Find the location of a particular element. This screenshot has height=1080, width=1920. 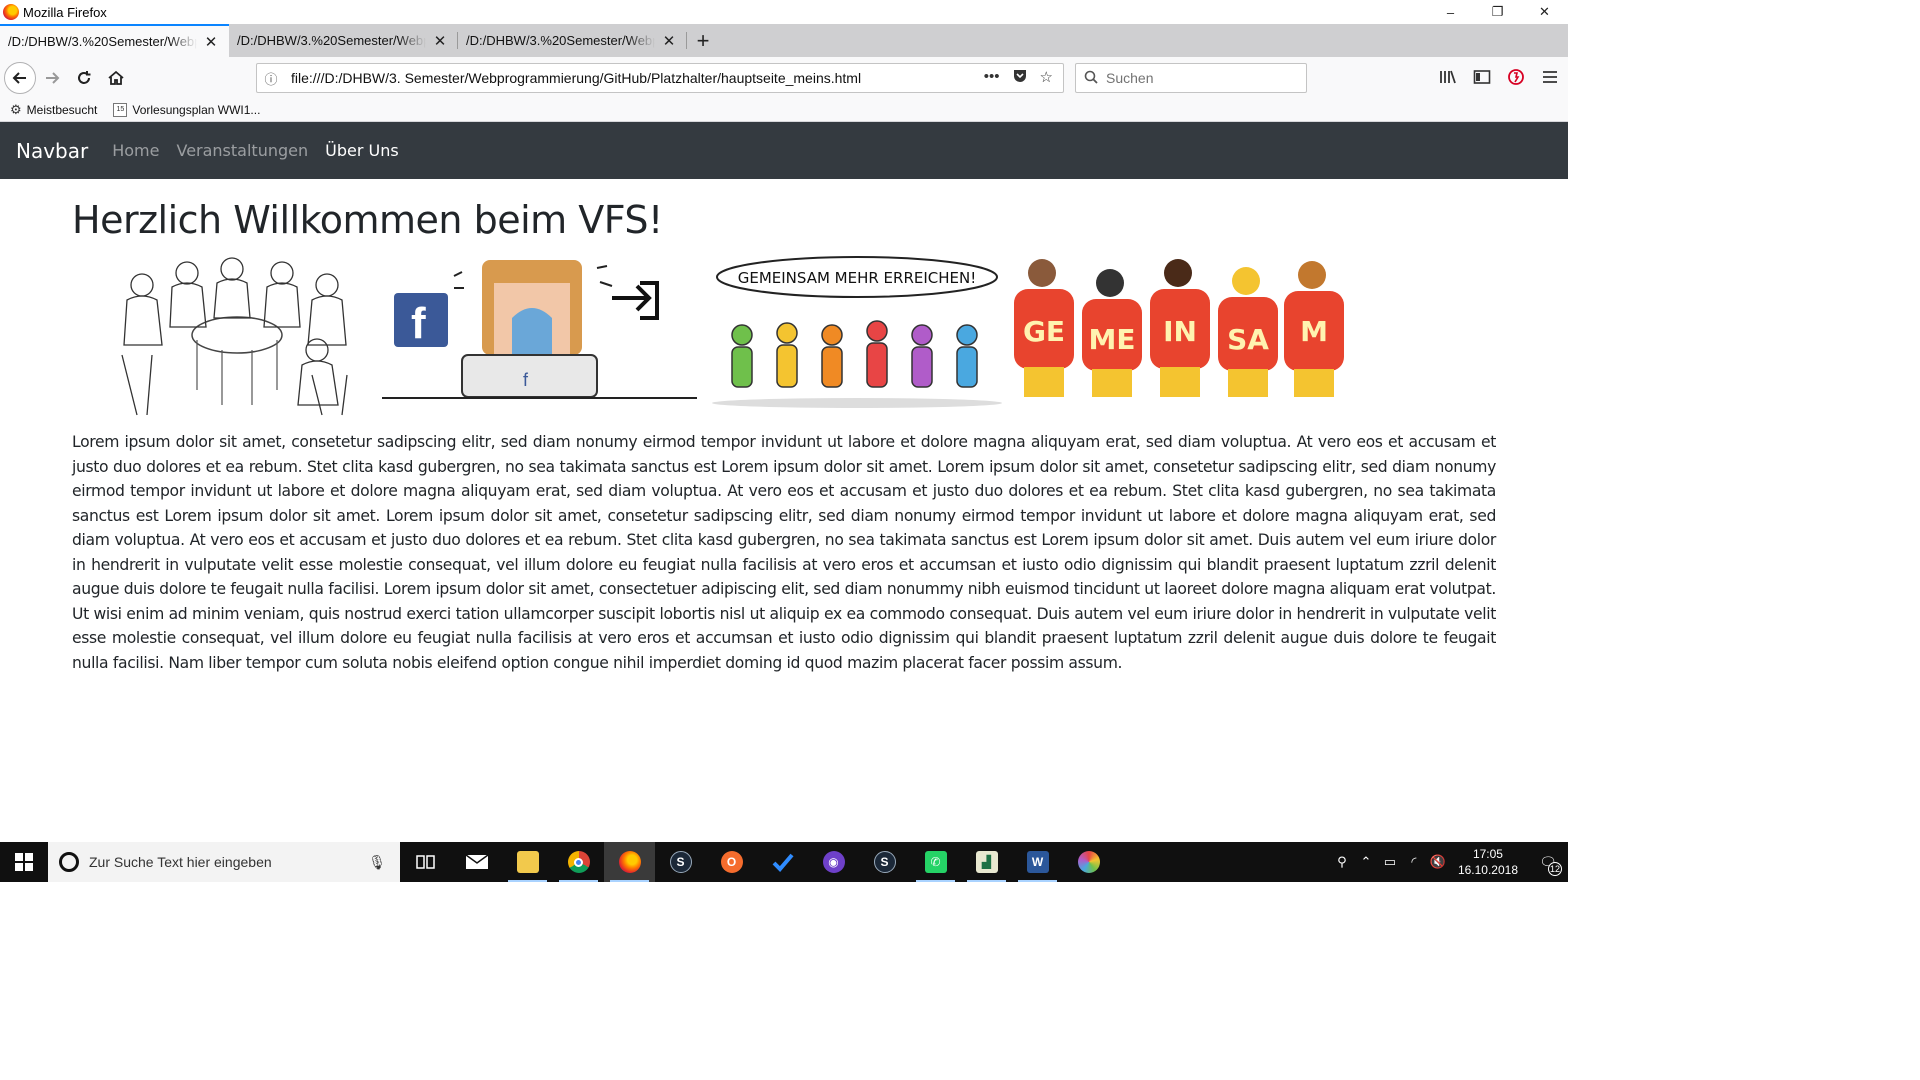

gear-icon: ⚙ is located at coordinates (16, 109).